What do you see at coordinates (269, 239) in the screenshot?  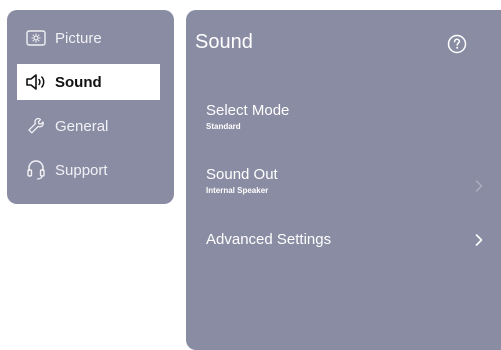 I see `setting-label: Advanced Settings` at bounding box center [269, 239].